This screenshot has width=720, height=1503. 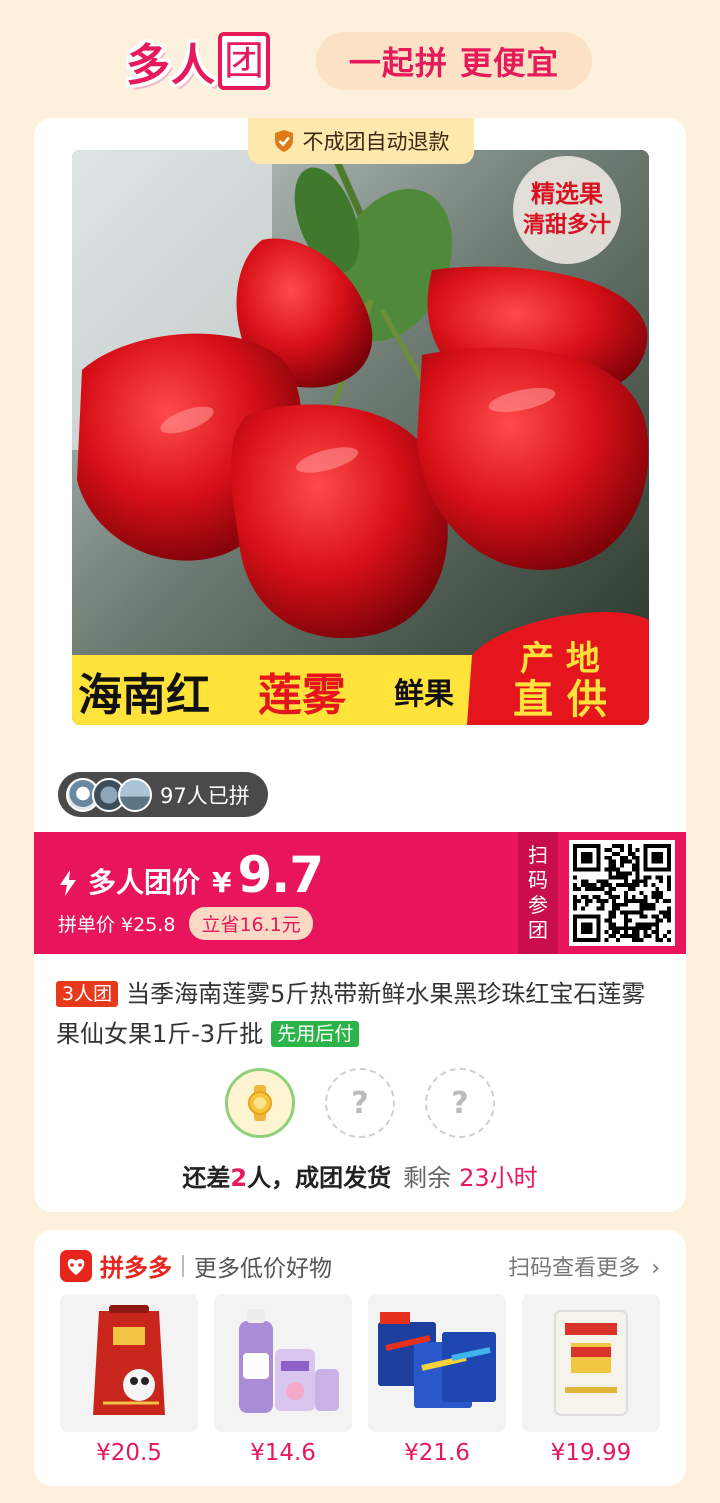 I want to click on product-title-block: 3人团 当季海南莲雾5斤热带新鲜水果黑珍珠红宝石莲雾果仙女果1斤-3斤批 先用后付, so click(x=362, y=1014).